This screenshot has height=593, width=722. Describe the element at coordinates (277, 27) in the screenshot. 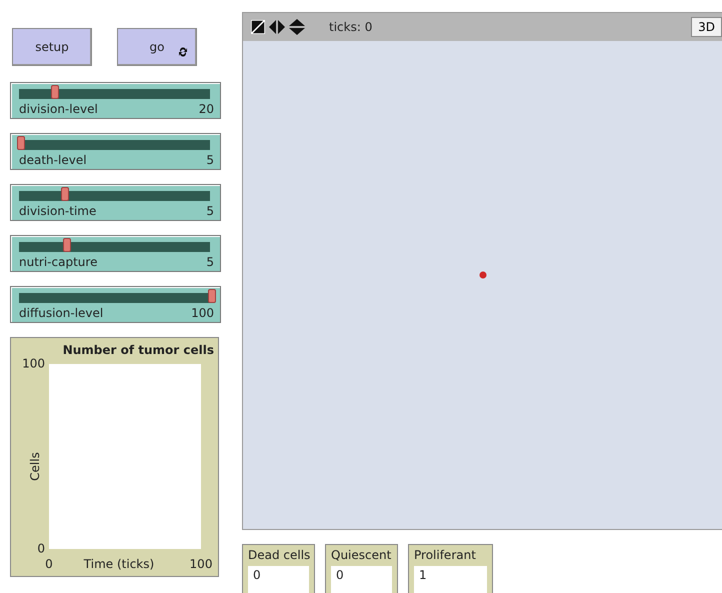

I see `horizontal-arrows-icon` at that location.